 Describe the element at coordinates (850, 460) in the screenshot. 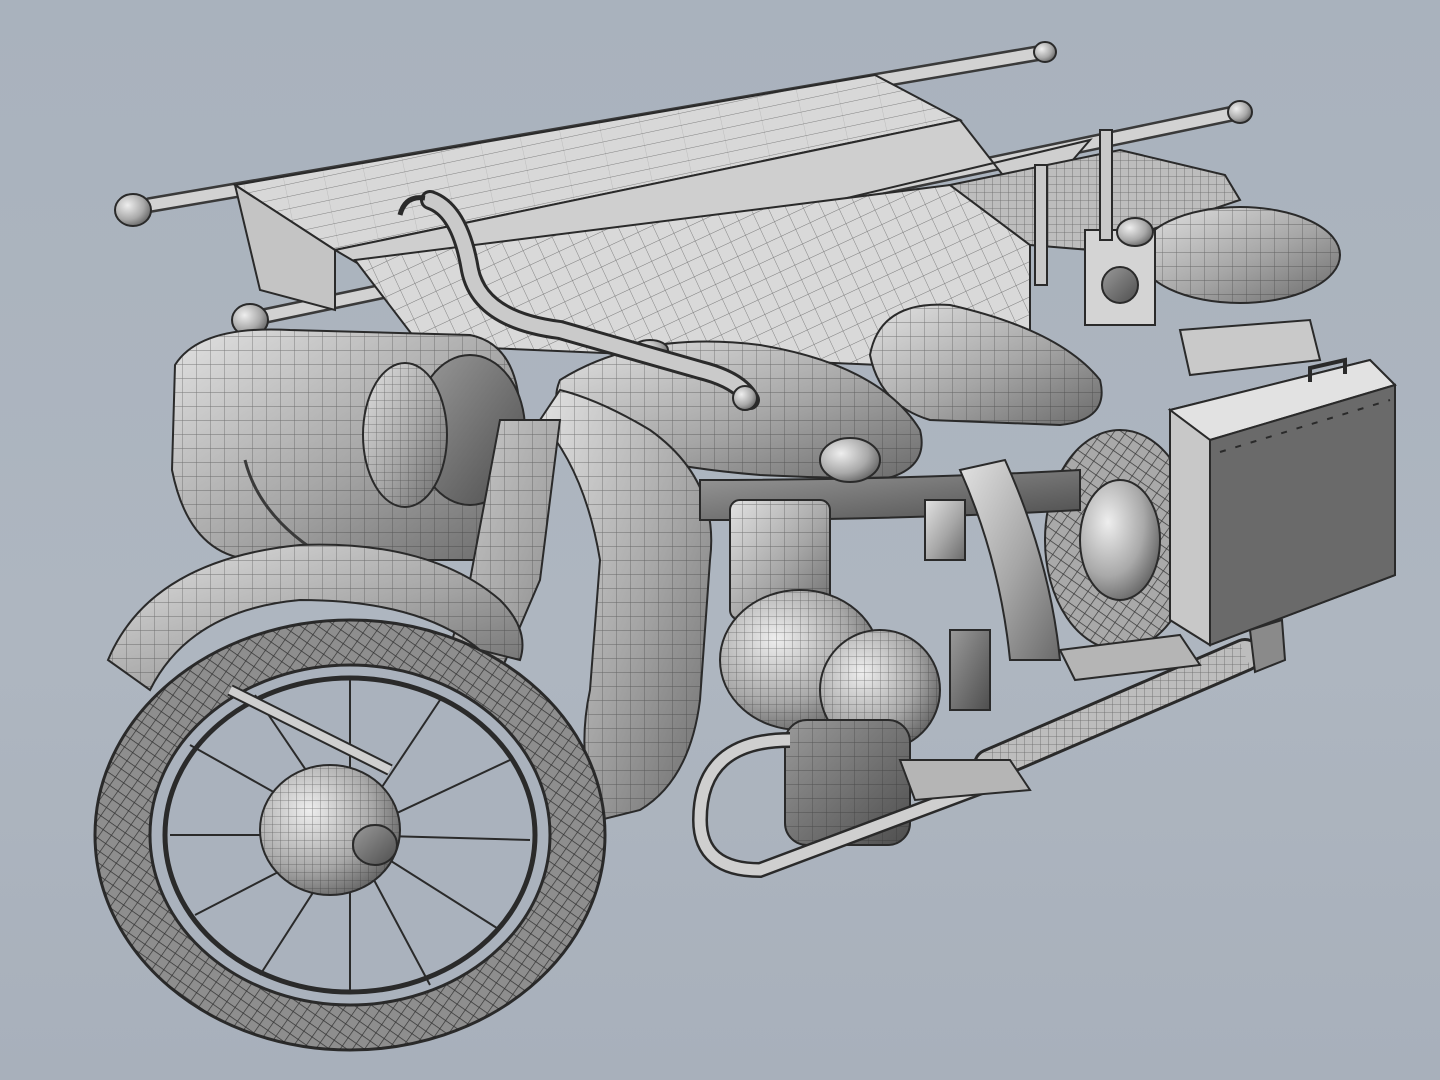

I see `knee-pad` at that location.